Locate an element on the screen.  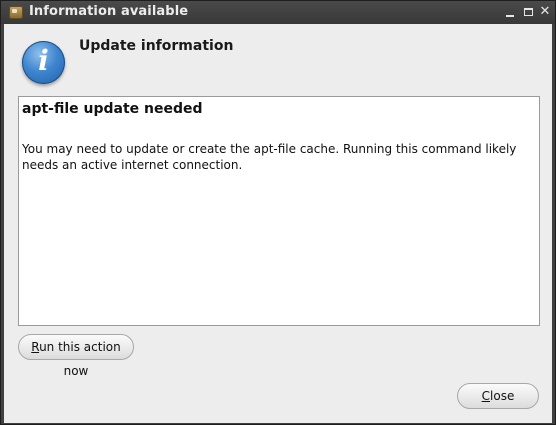
close-button: Close is located at coordinates (498, 396).